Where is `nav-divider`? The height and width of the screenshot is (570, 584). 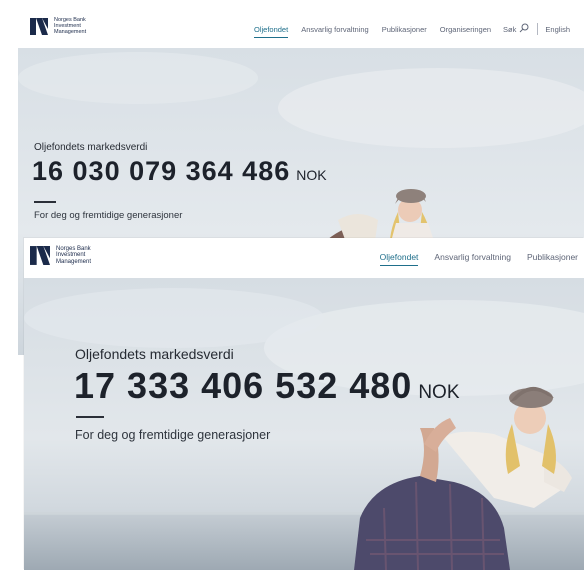 nav-divider is located at coordinates (538, 29).